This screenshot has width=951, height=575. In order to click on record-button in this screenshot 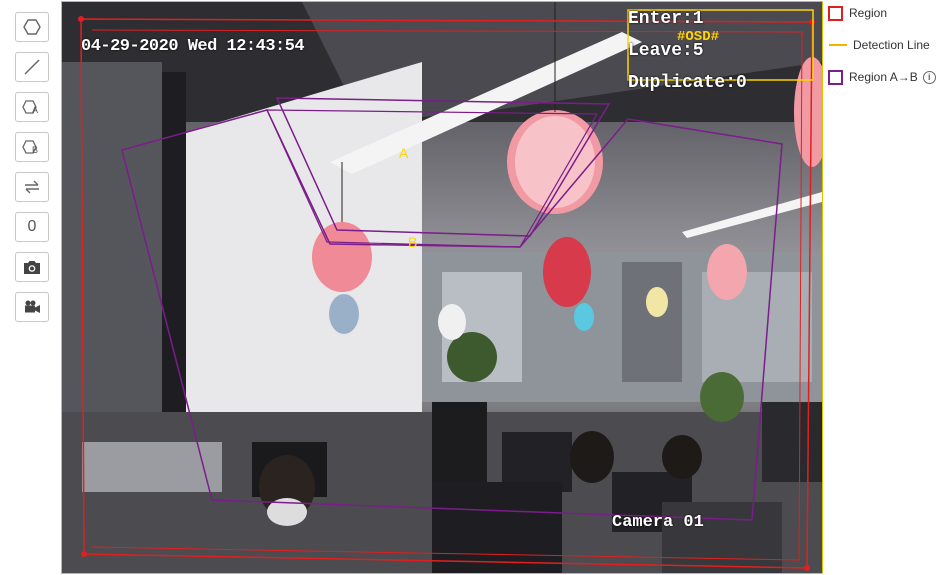, I will do `click(32, 307)`.